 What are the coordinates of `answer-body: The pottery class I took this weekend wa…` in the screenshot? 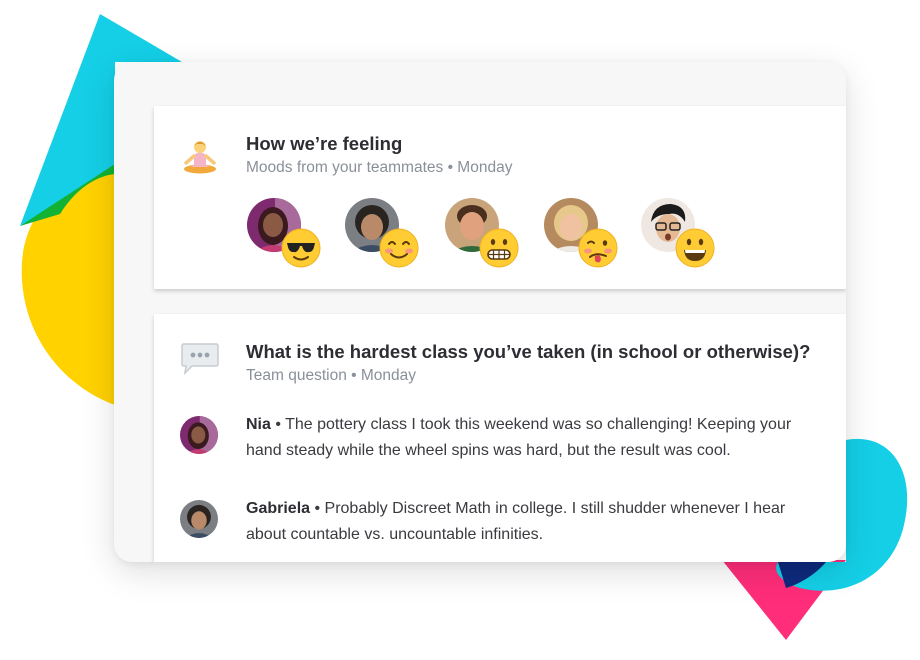 It's located at (519, 437).